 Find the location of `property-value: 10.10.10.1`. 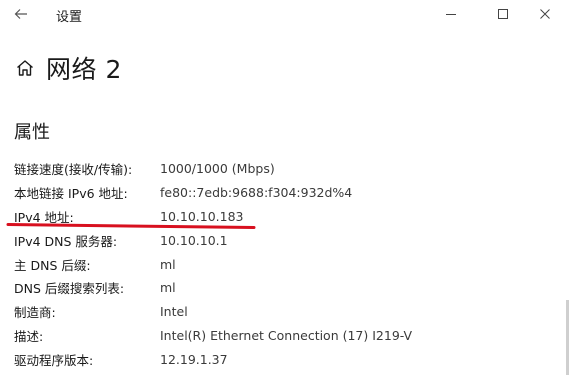

property-value: 10.10.10.1 is located at coordinates (194, 240).